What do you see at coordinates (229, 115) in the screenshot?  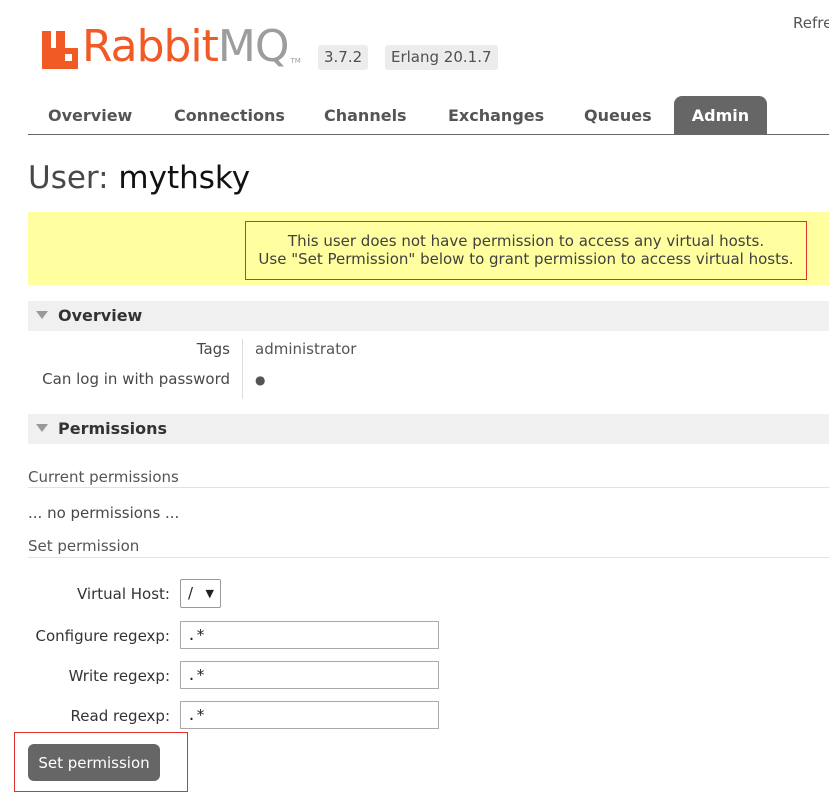 I see `tab-connections: Connections` at bounding box center [229, 115].